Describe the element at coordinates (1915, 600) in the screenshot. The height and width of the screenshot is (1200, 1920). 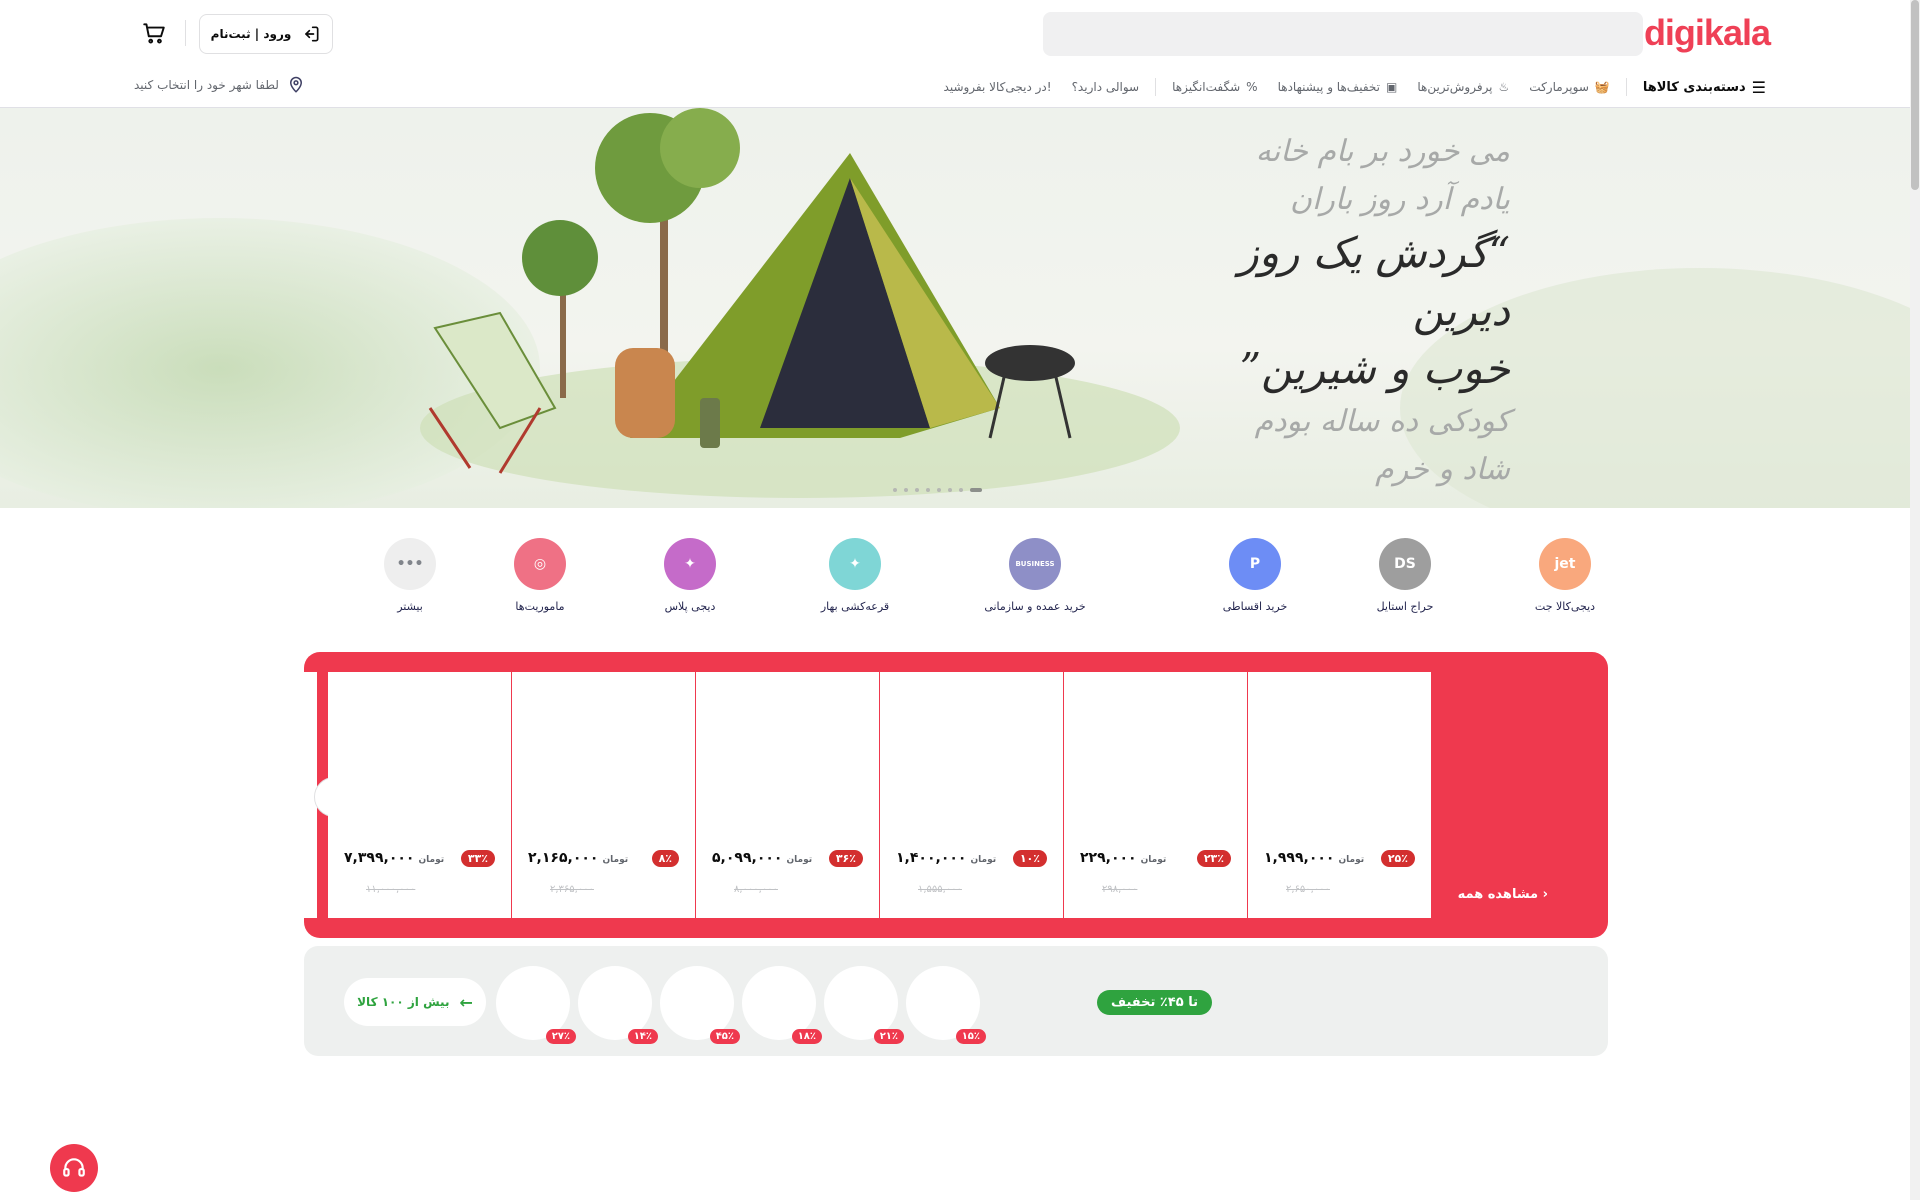
I see `page-scrollbar` at that location.